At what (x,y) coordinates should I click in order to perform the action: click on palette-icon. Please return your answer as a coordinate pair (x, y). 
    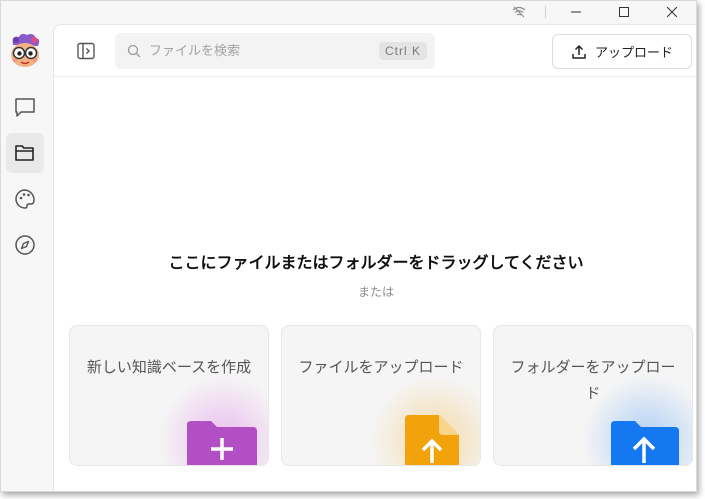
    Looking at the image, I should click on (25, 199).